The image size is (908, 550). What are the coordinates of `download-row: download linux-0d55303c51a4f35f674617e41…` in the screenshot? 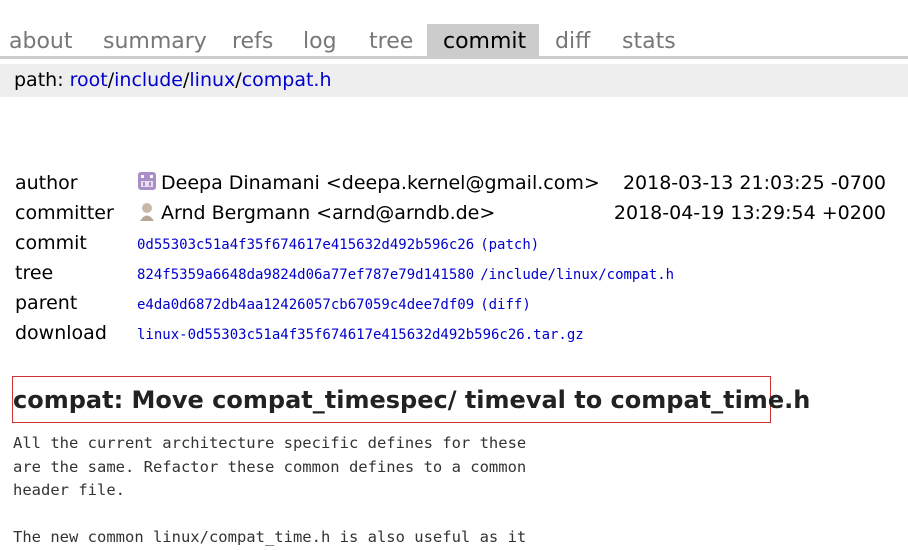 It's located at (454, 333).